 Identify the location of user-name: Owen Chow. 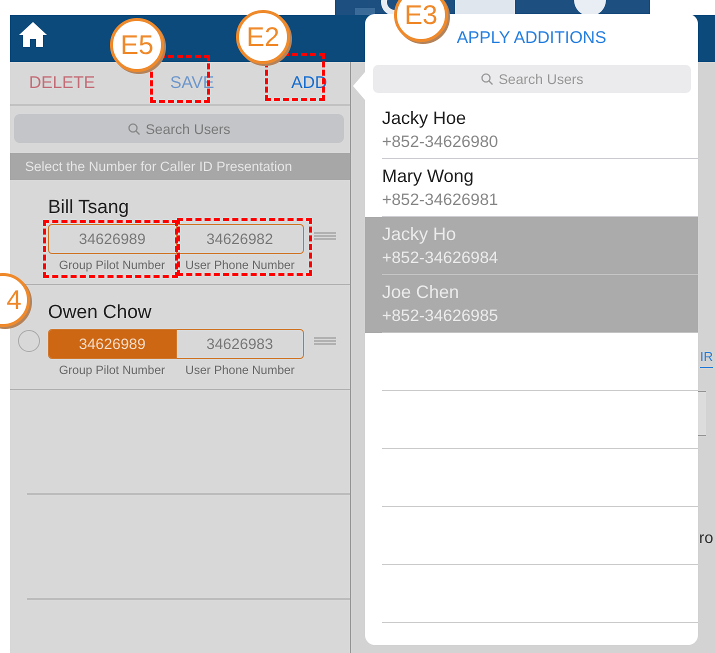
(100, 313).